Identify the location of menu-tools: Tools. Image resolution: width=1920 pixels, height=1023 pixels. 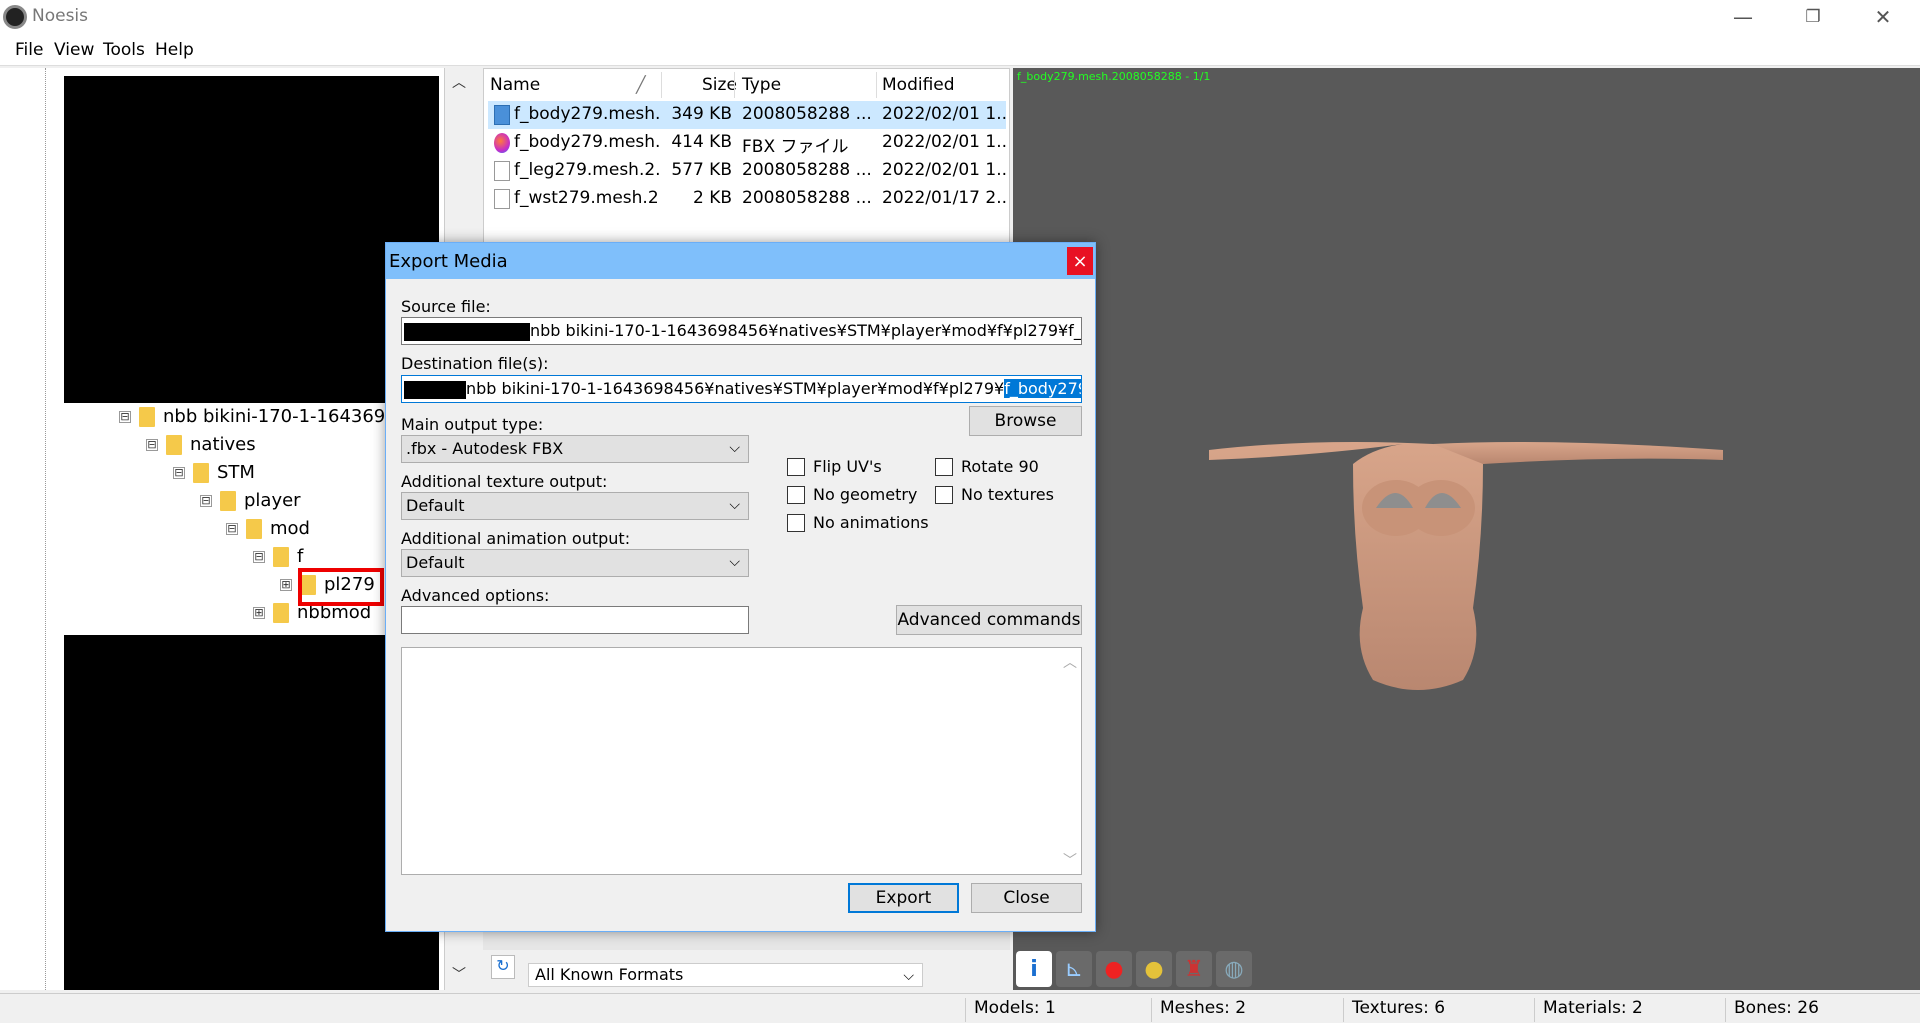
(124, 50).